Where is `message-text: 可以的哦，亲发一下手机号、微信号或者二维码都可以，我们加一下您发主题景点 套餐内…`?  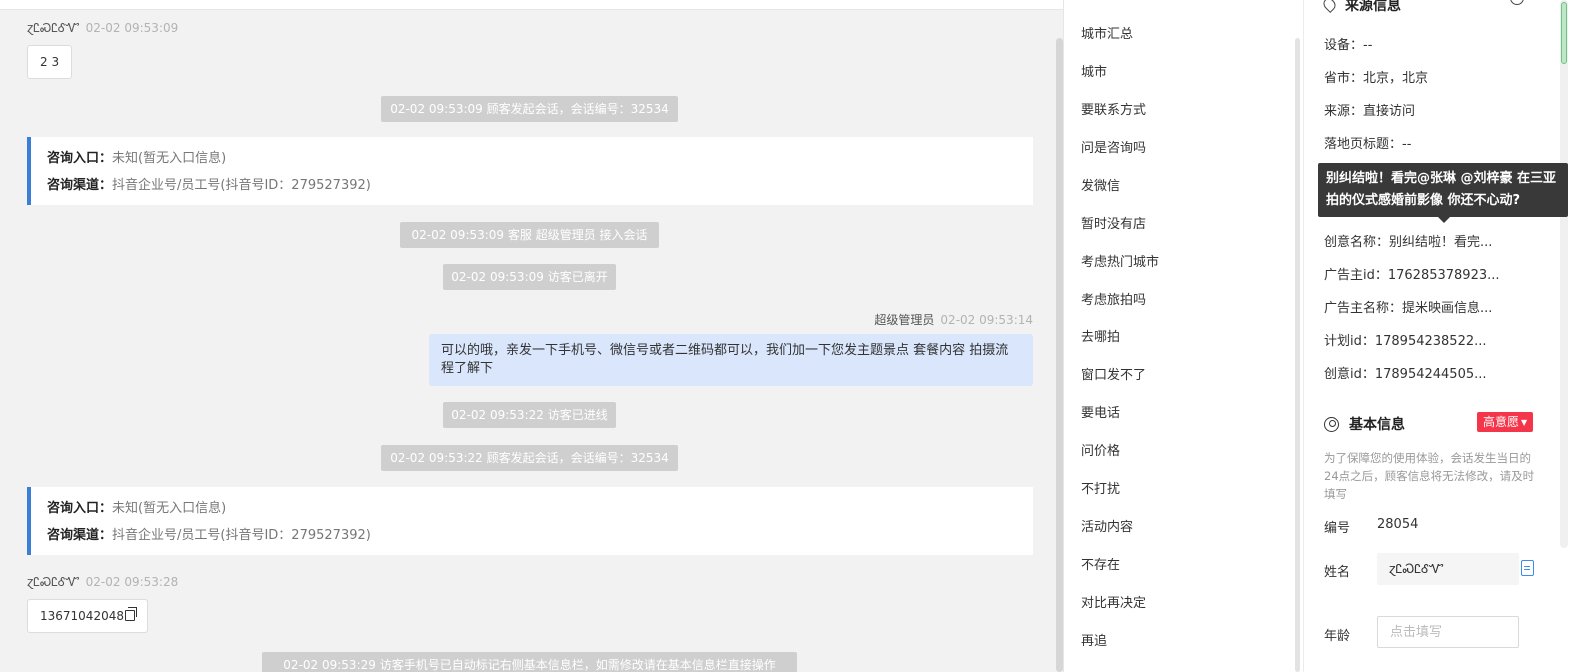
message-text: 可以的哦，亲发一下手机号、微信号或者二维码都可以，我们加一下您发主题景点 套餐内… is located at coordinates (725, 359).